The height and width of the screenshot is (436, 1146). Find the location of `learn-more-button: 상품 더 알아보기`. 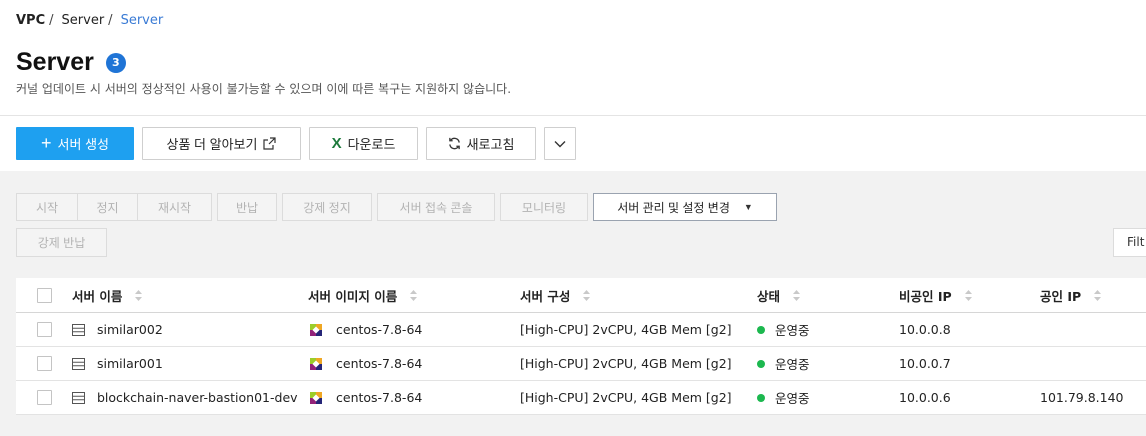

learn-more-button: 상품 더 알아보기 is located at coordinates (221, 143).